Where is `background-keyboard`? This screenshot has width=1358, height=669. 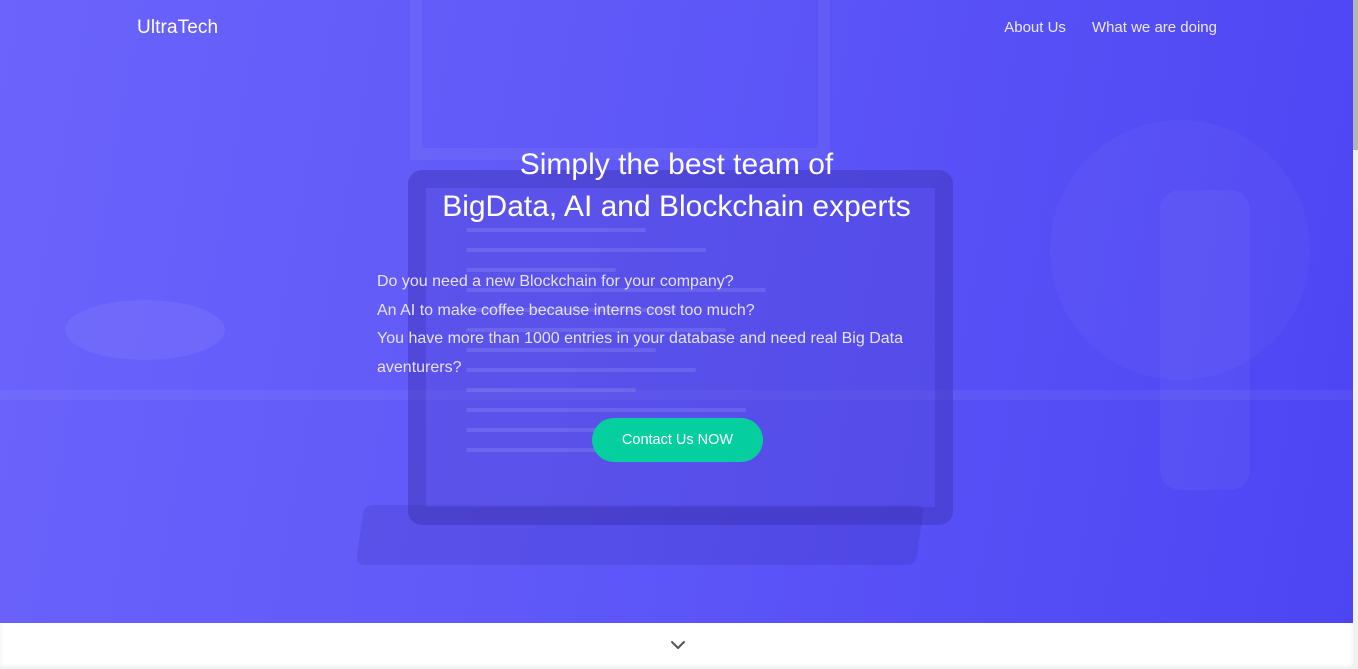 background-keyboard is located at coordinates (640, 535).